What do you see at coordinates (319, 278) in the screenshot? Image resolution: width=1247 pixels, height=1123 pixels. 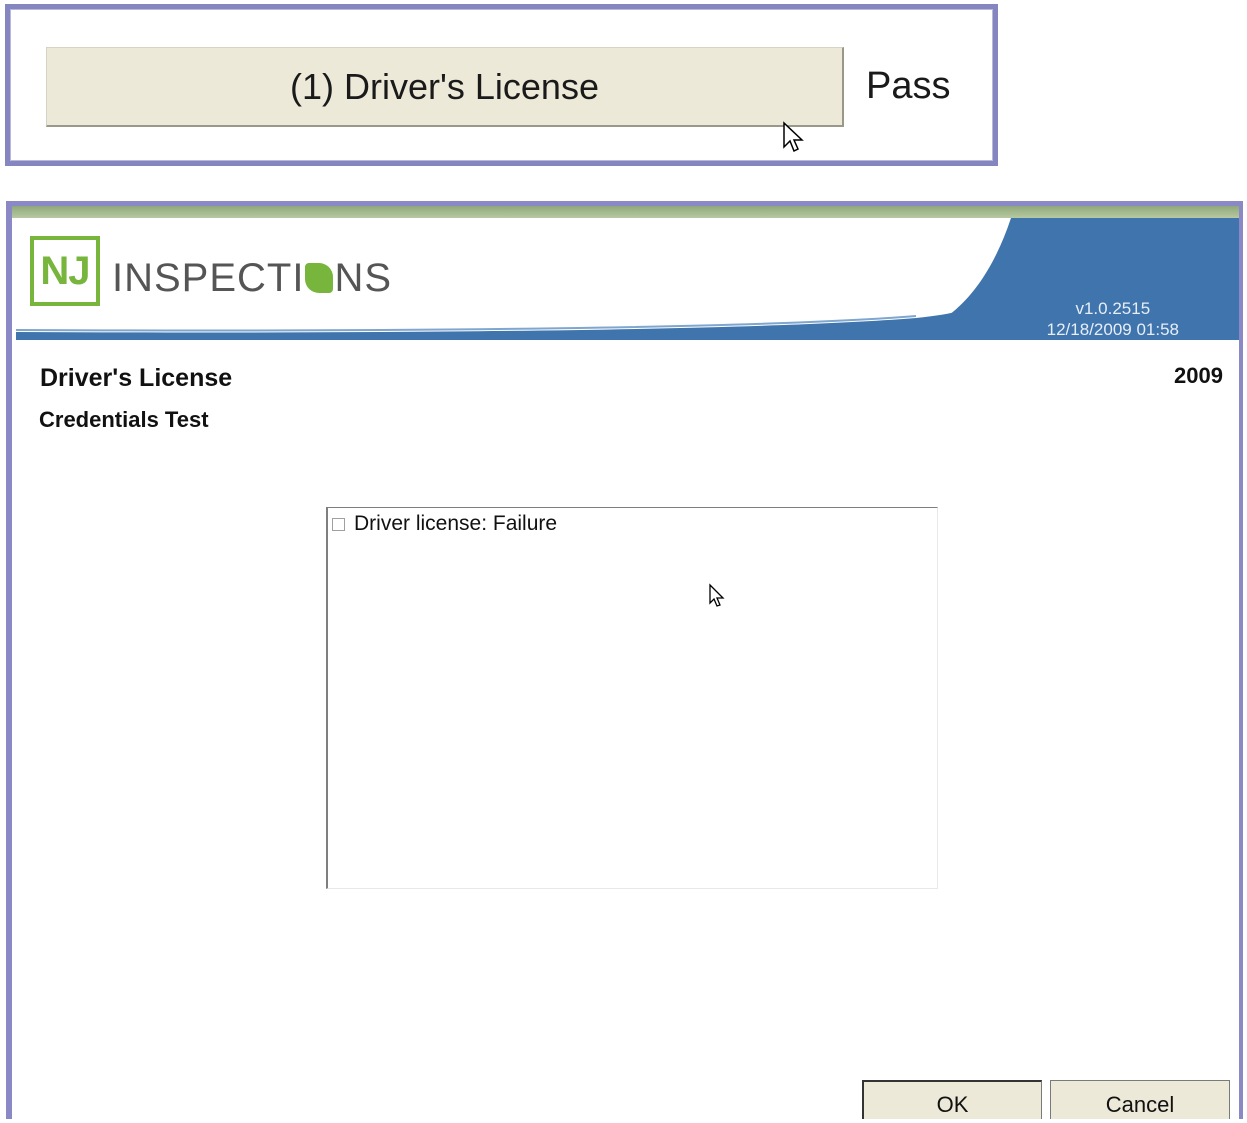 I see `leaf-o-icon` at bounding box center [319, 278].